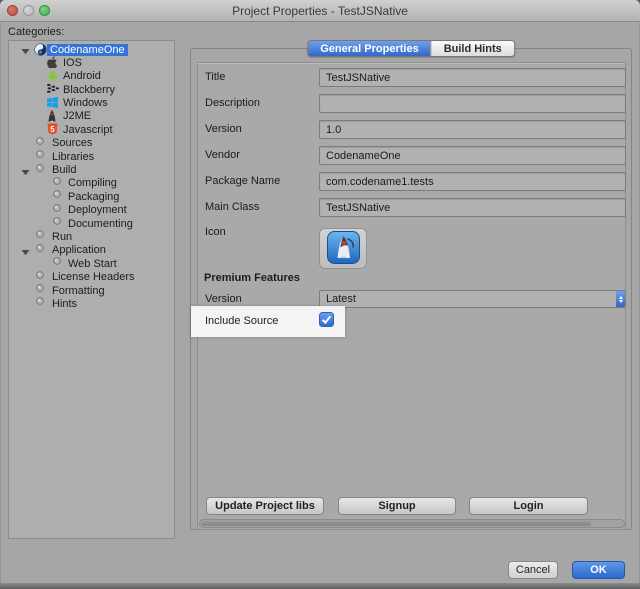 The image size is (640, 589). I want to click on windows-icon, so click(52, 102).